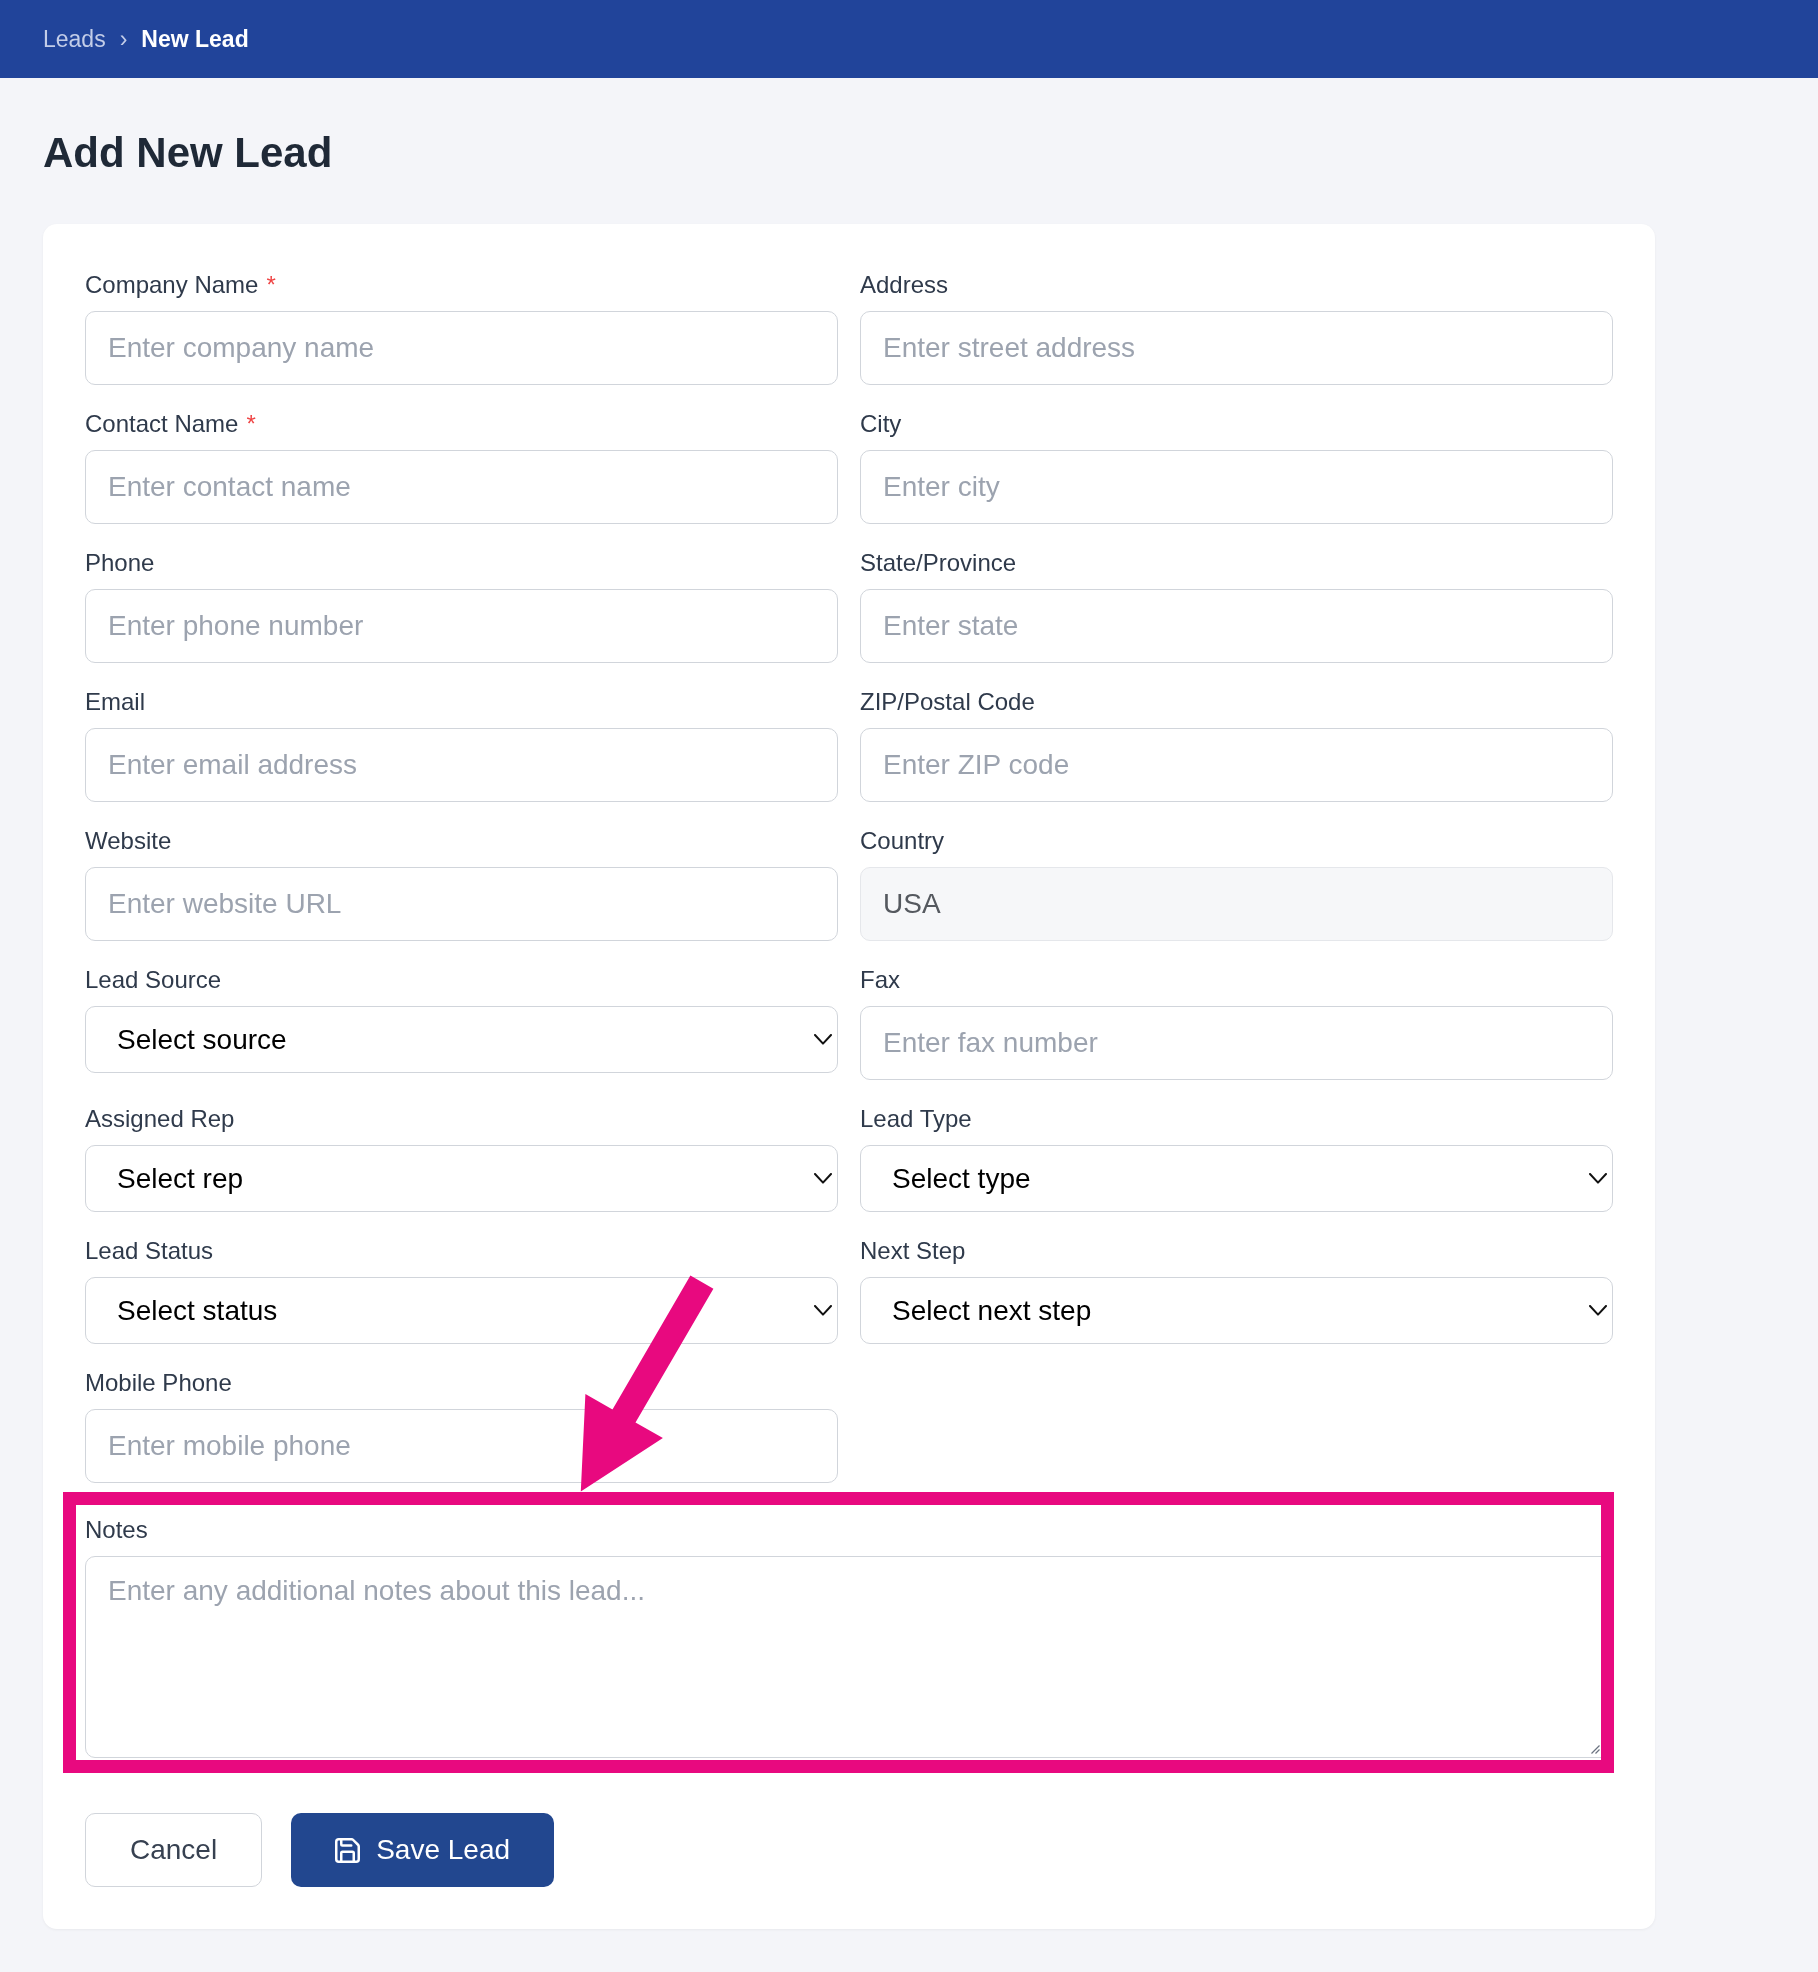 This screenshot has width=1818, height=1972. What do you see at coordinates (162, 424) in the screenshot?
I see `field-label: Contact Name` at bounding box center [162, 424].